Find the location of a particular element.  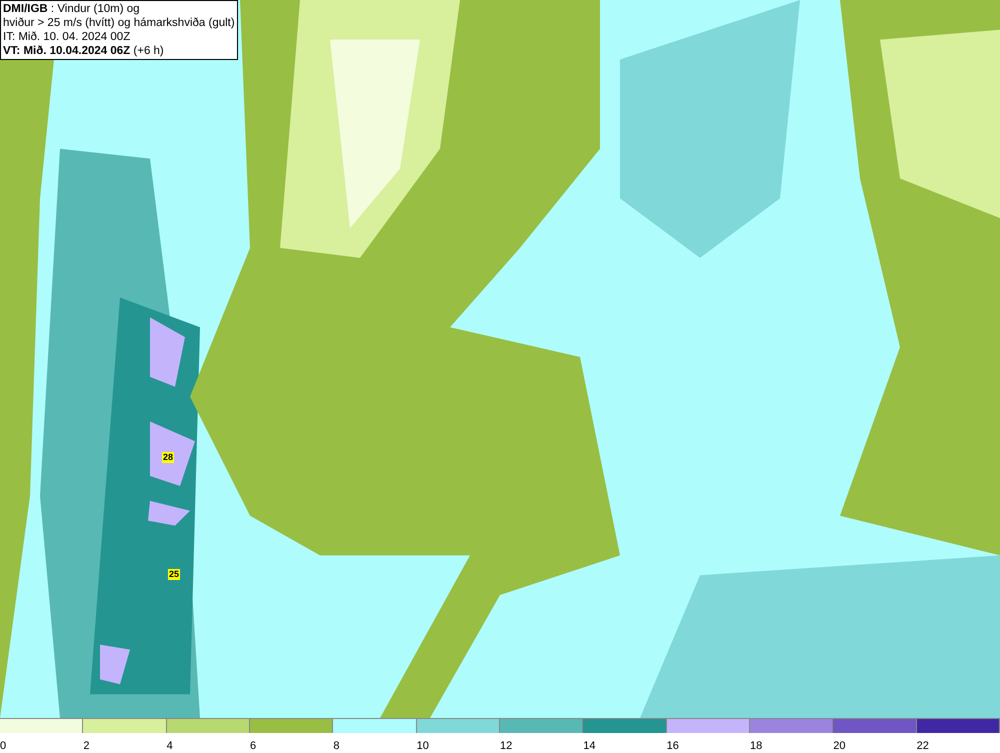

legend-label: 12 is located at coordinates (506, 746).